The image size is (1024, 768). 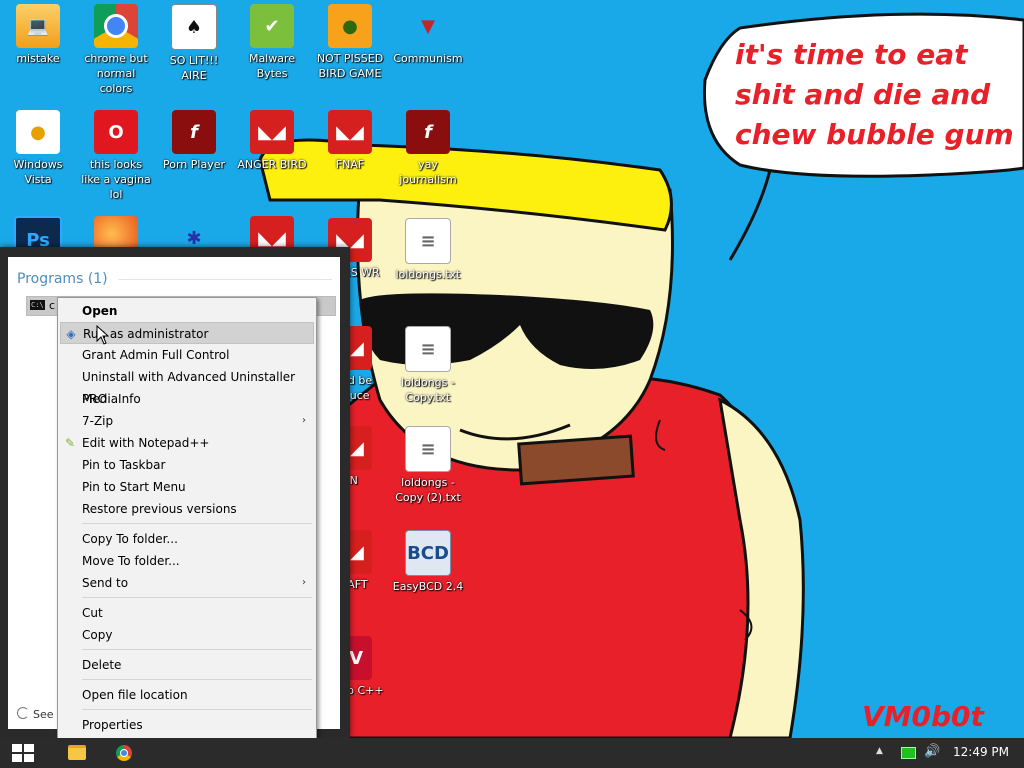 I want to click on notepad-plus-plus-icon: ✎, so click(x=70, y=443).